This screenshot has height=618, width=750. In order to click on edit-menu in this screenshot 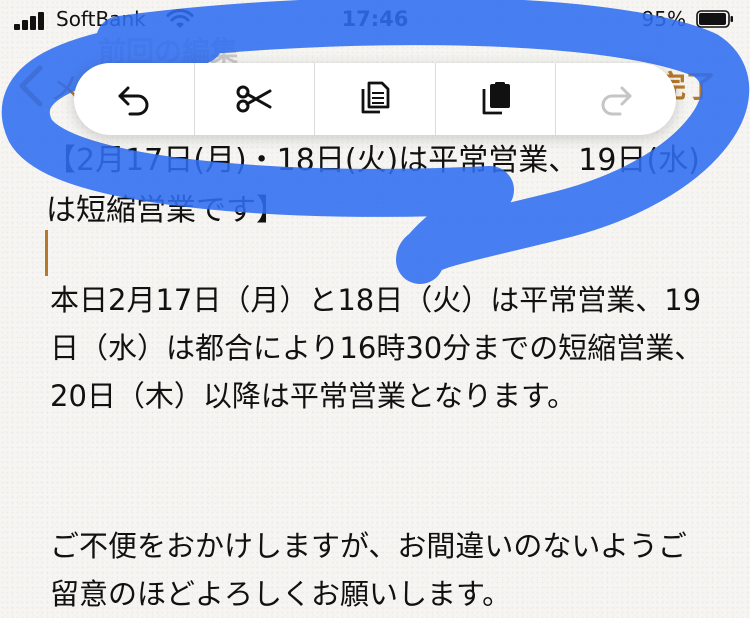, I will do `click(375, 99)`.